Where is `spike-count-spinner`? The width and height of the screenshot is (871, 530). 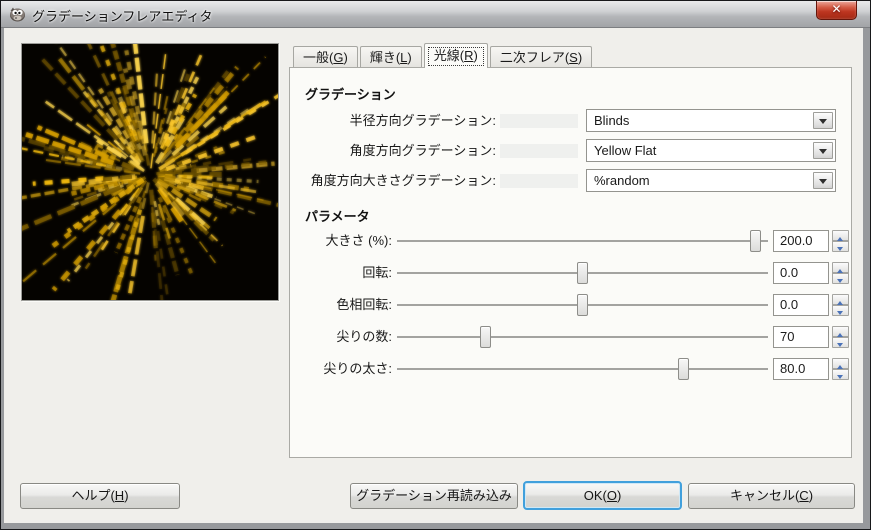 spike-count-spinner is located at coordinates (840, 337).